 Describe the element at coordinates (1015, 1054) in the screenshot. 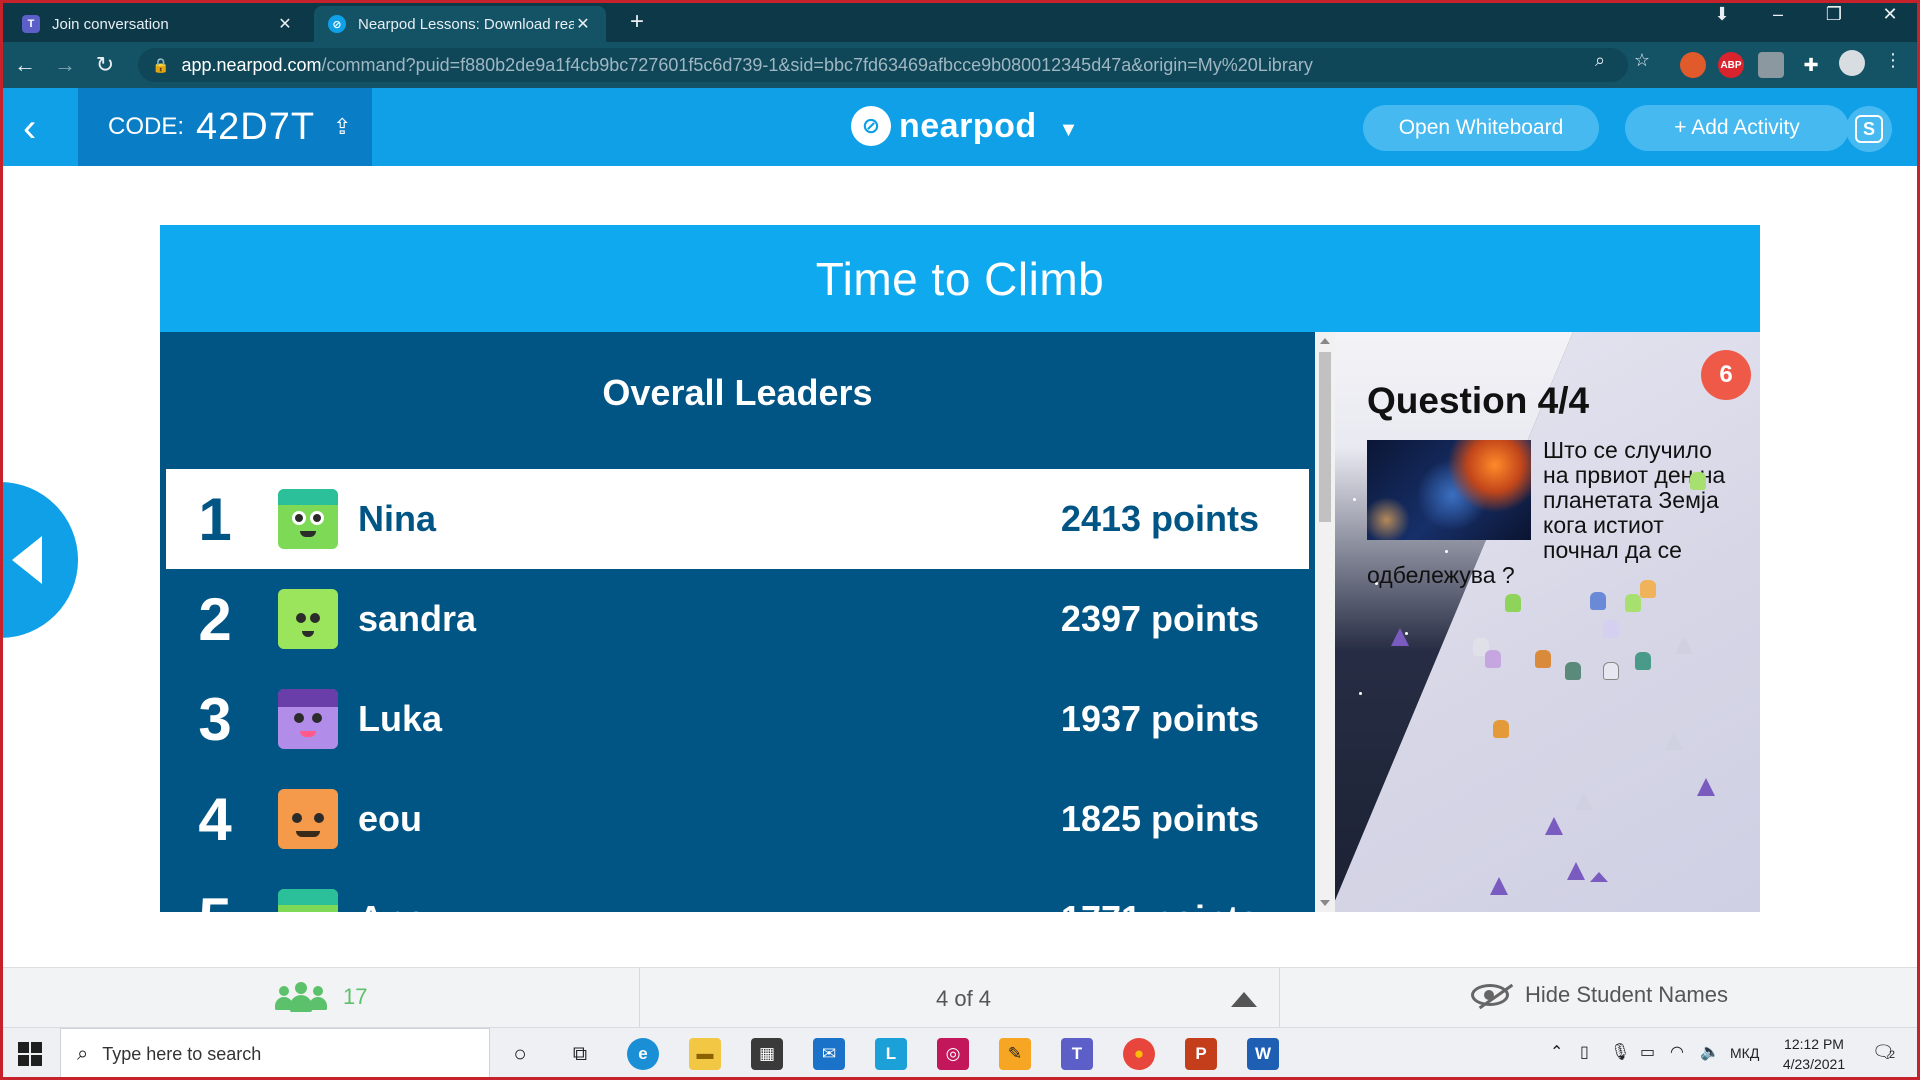

I see `app-orange-icon: ✎` at that location.